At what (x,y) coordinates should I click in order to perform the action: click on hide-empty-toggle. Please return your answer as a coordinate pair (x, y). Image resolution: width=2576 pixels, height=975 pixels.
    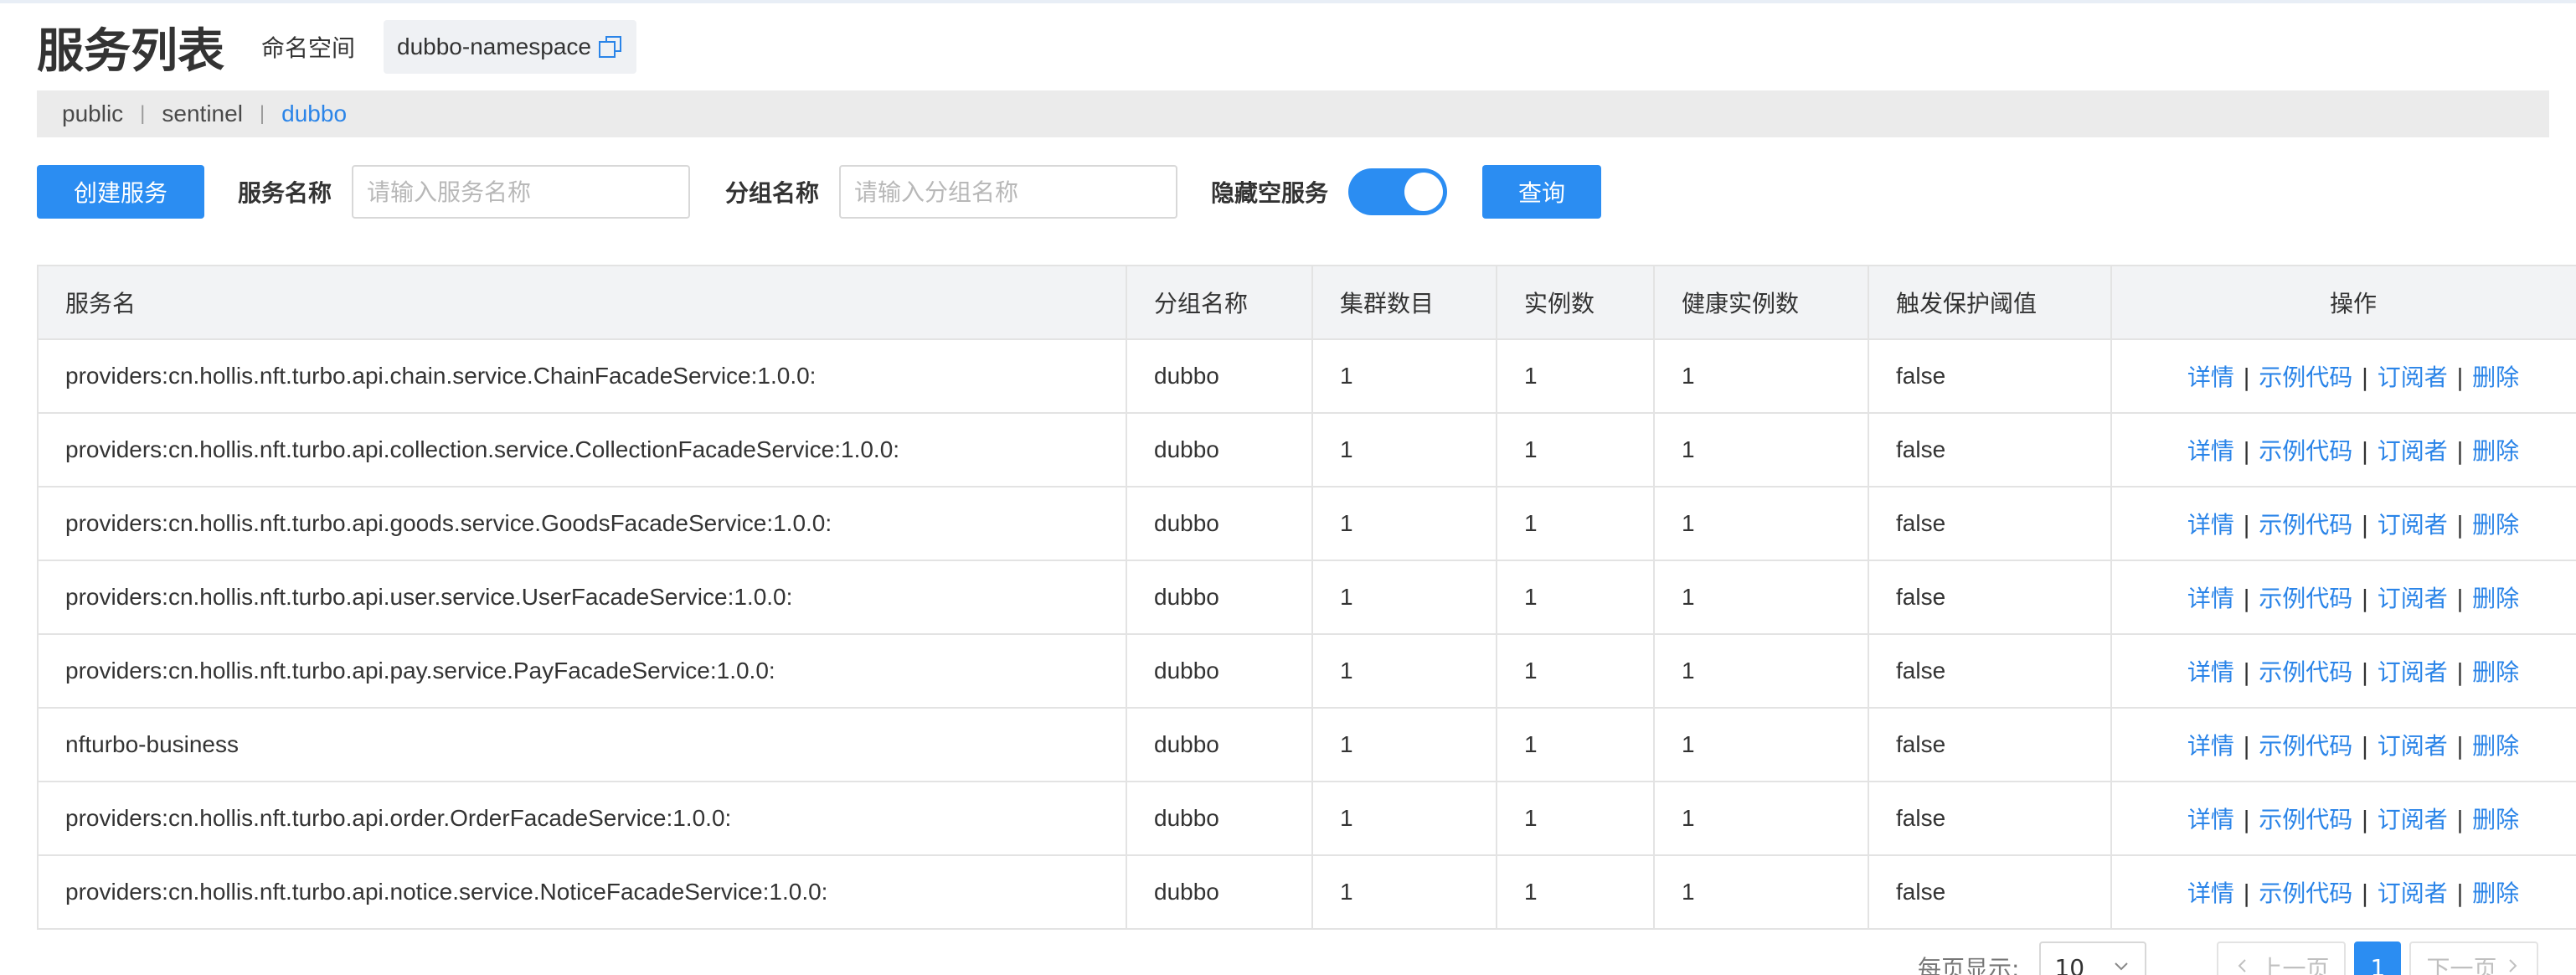
    Looking at the image, I should click on (1398, 191).